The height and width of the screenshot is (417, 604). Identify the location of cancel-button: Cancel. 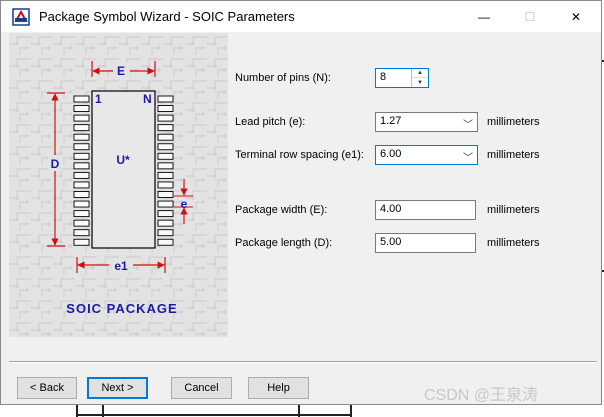
(201, 388).